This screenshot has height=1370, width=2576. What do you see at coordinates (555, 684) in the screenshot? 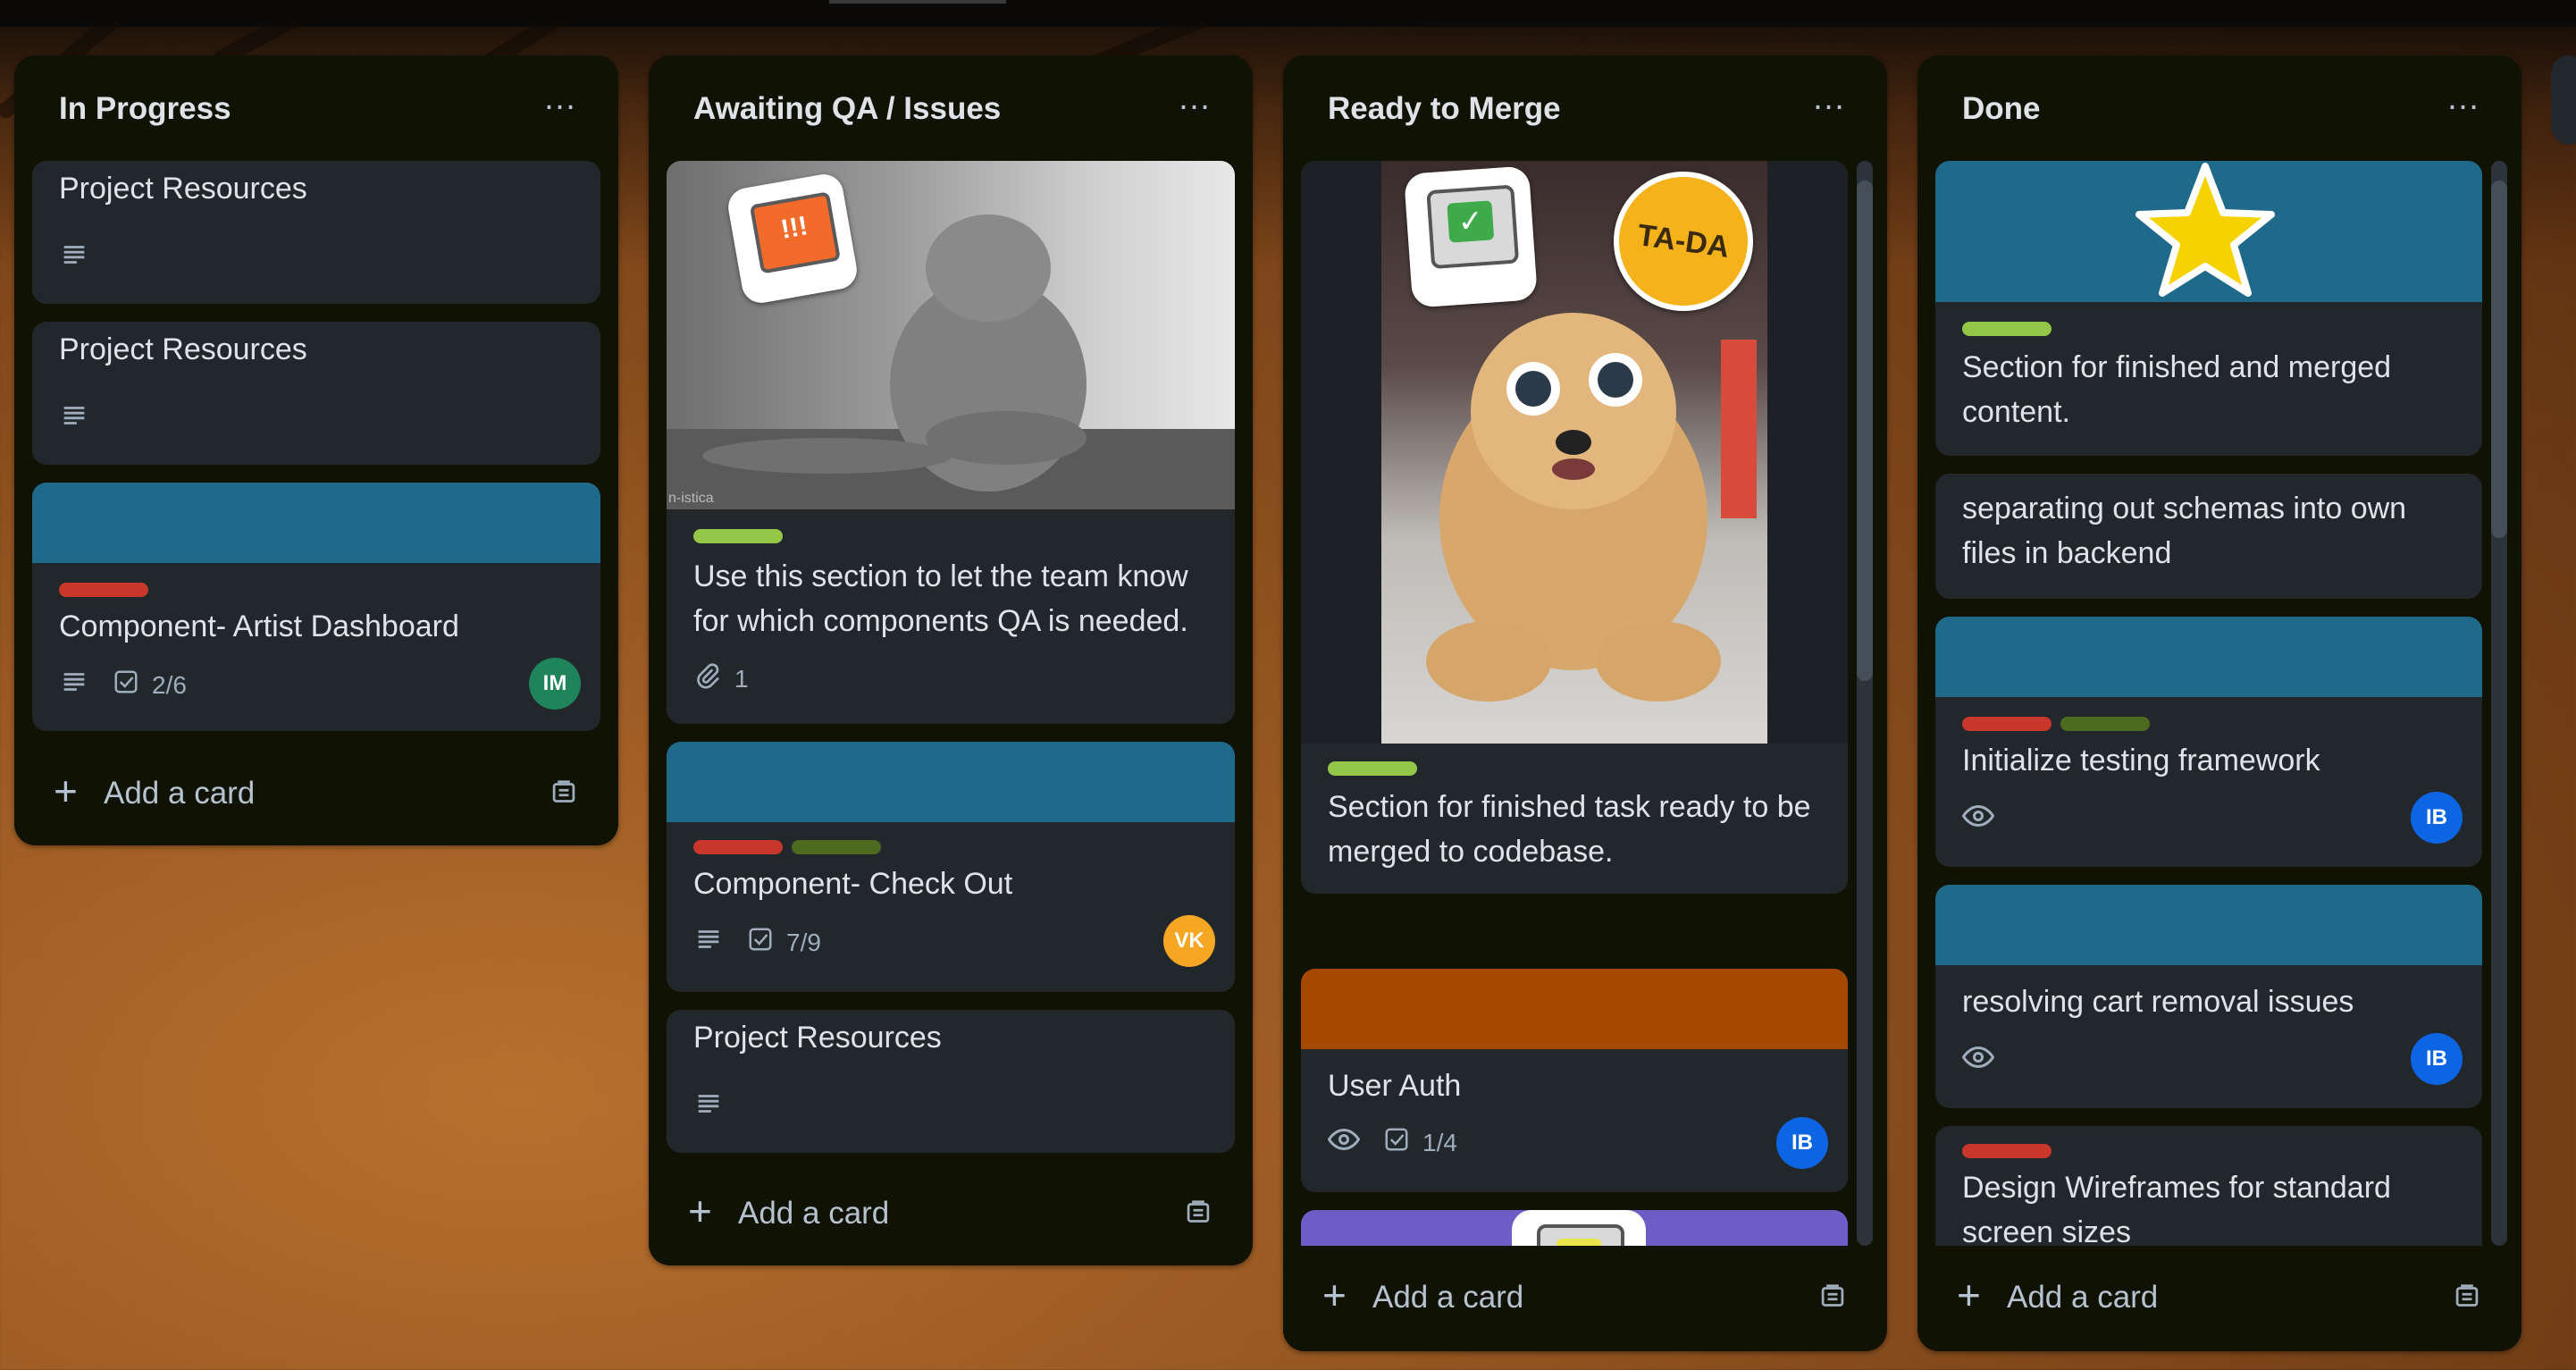
I see `member-avatar: IM` at bounding box center [555, 684].